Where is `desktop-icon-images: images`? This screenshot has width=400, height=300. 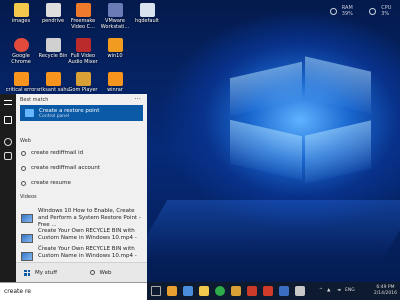
desktop-icon-images: images is located at coordinates (21, 13).